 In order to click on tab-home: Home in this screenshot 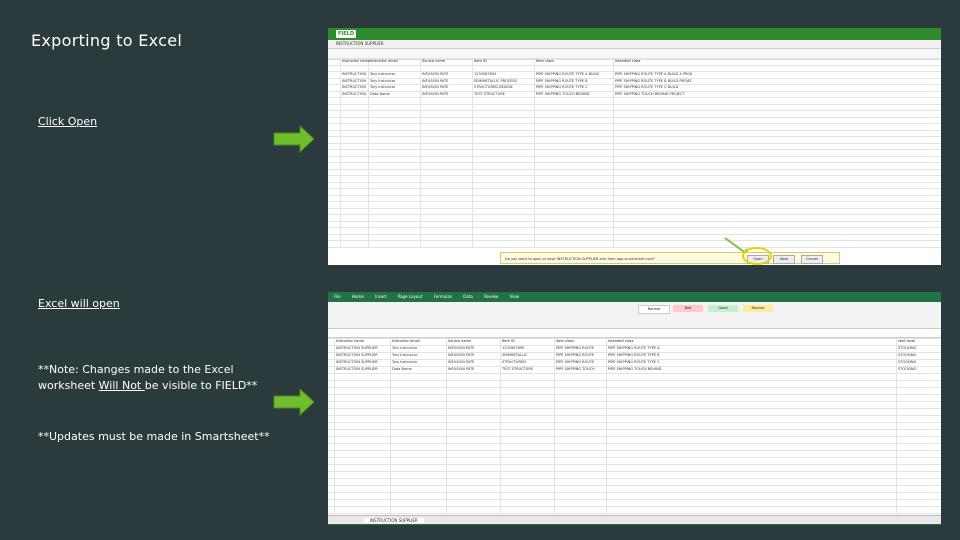, I will do `click(353, 296)`.